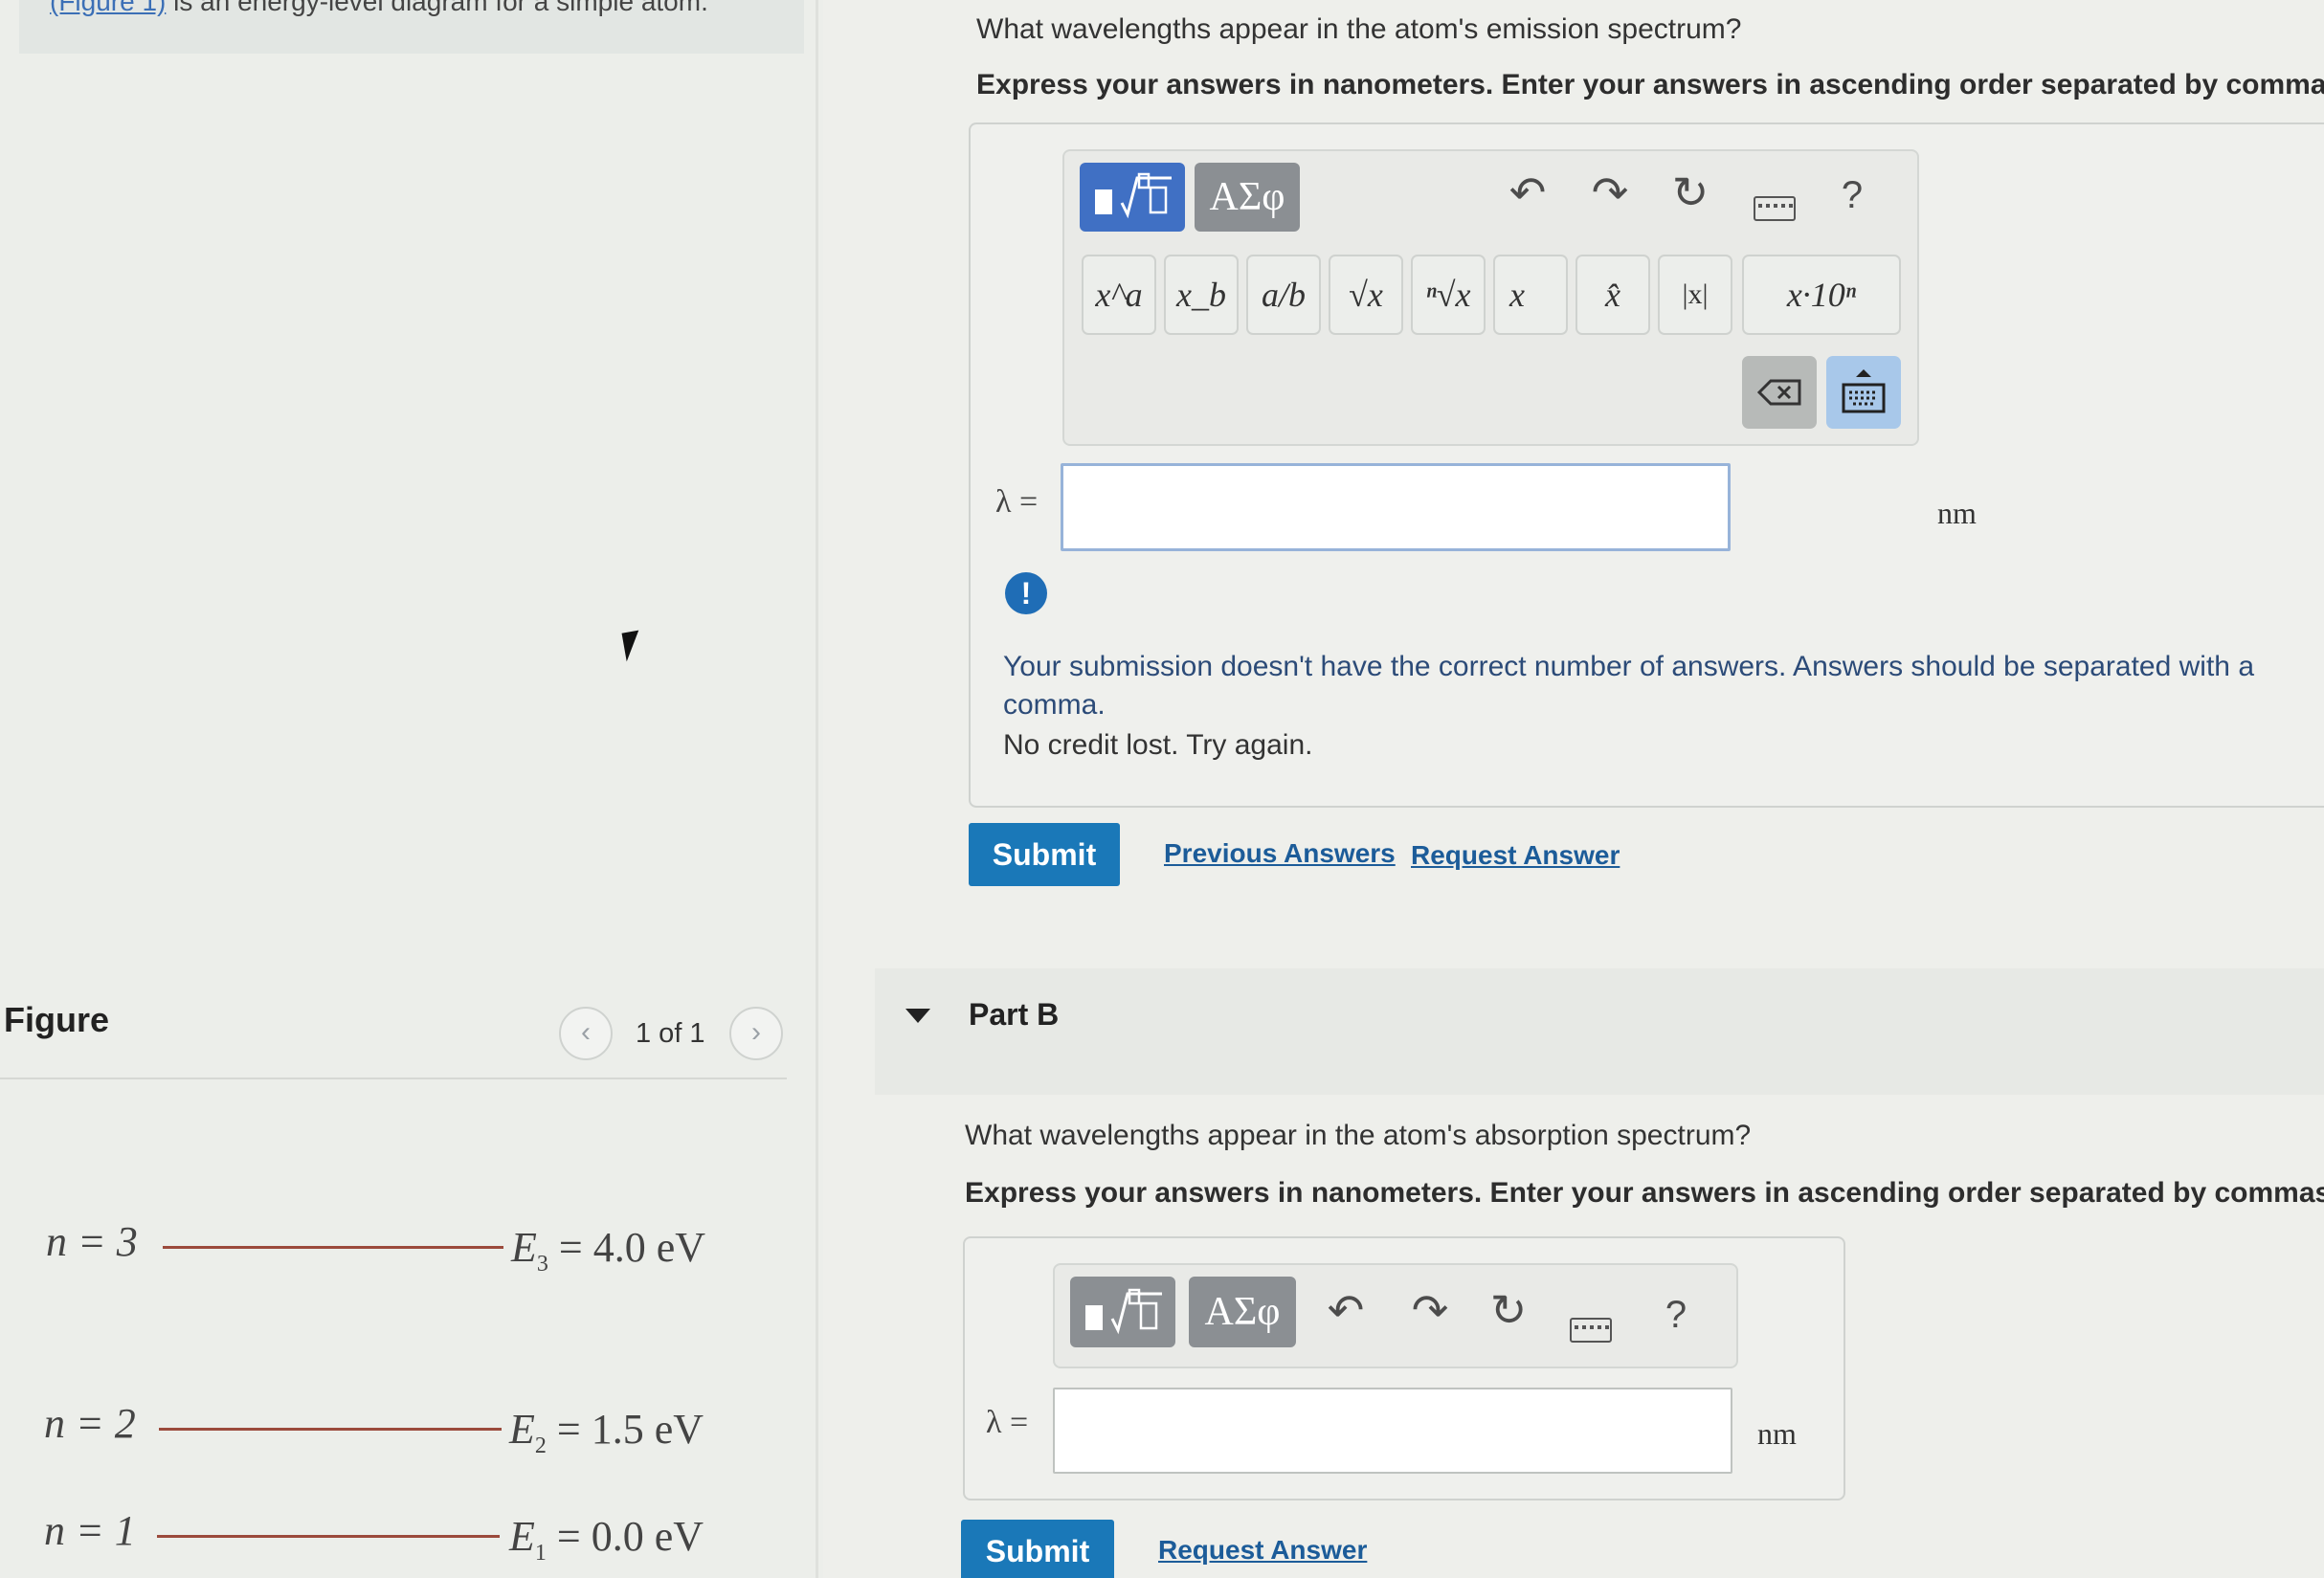  Describe the element at coordinates (917, 1016) in the screenshot. I see `caret-down-icon` at that location.